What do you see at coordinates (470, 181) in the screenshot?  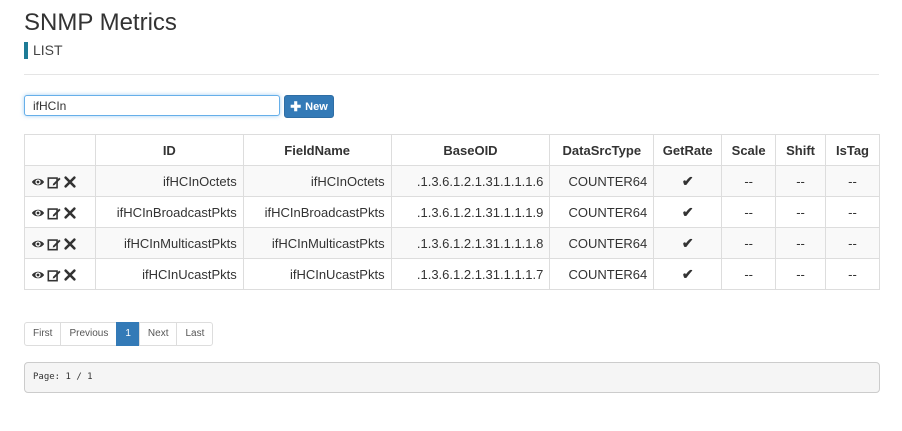 I see `cell-baseoid: .1.3.6.1.2.1.31.1.1.1.6` at bounding box center [470, 181].